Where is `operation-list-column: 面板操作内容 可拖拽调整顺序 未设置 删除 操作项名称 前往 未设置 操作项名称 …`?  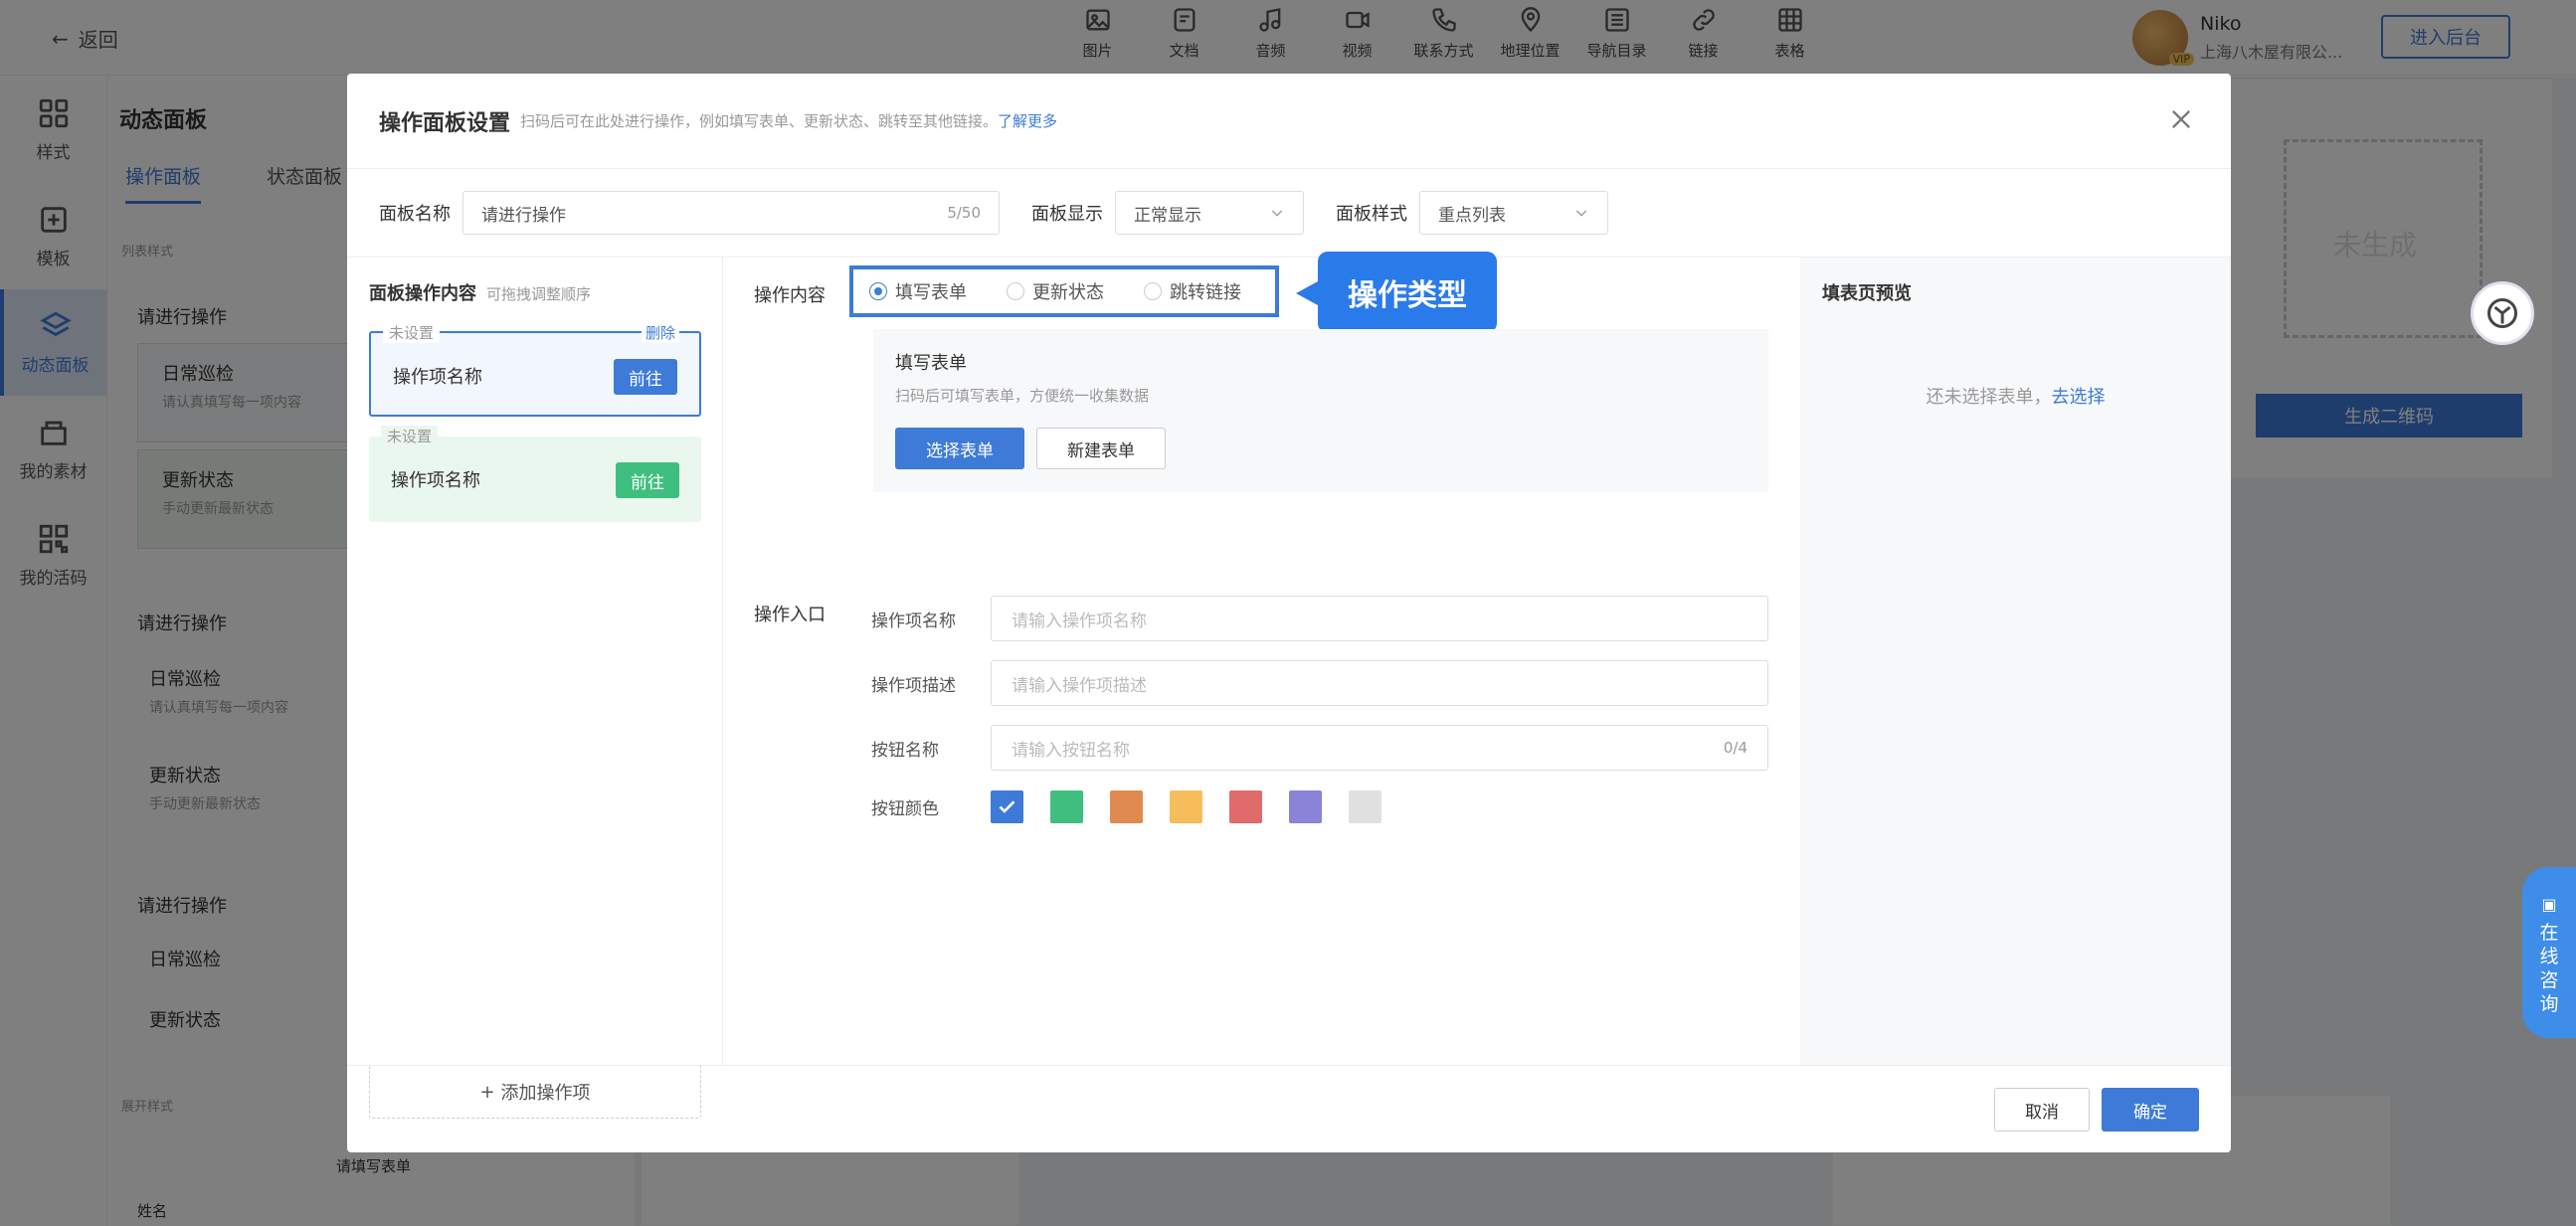
operation-list-column: 面板操作内容 可拖拽调整顺序 未设置 删除 操作项名称 前往 未设置 操作项名称 … is located at coordinates (535, 688).